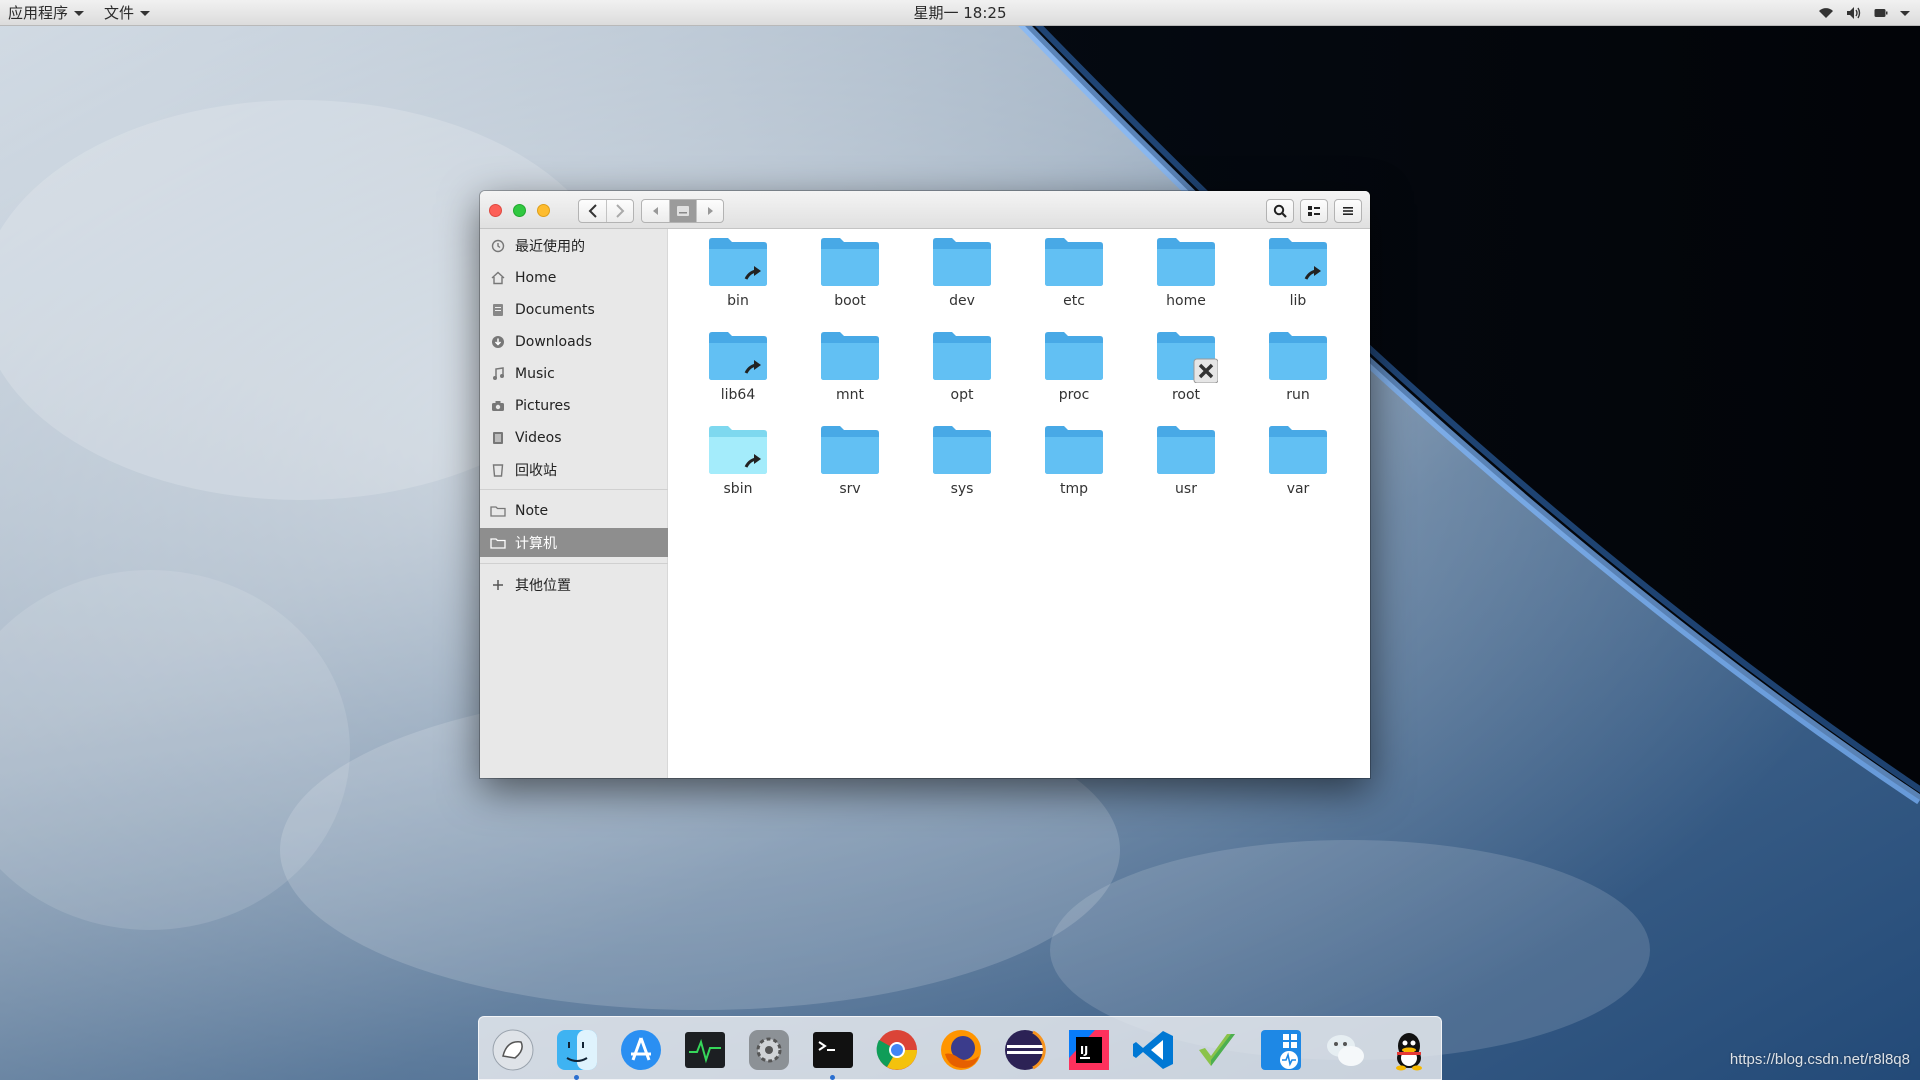 This screenshot has width=1920, height=1080. What do you see at coordinates (962, 469) in the screenshot?
I see `folder-item: sys` at bounding box center [962, 469].